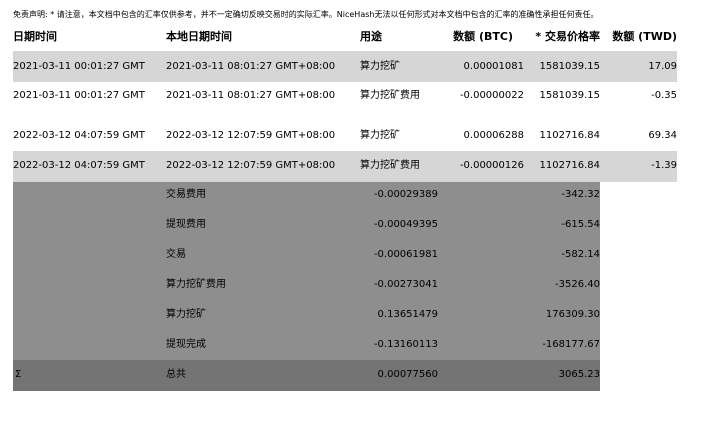 The height and width of the screenshot is (427, 720). I want to click on col-header-date: 日期时间, so click(35, 36).